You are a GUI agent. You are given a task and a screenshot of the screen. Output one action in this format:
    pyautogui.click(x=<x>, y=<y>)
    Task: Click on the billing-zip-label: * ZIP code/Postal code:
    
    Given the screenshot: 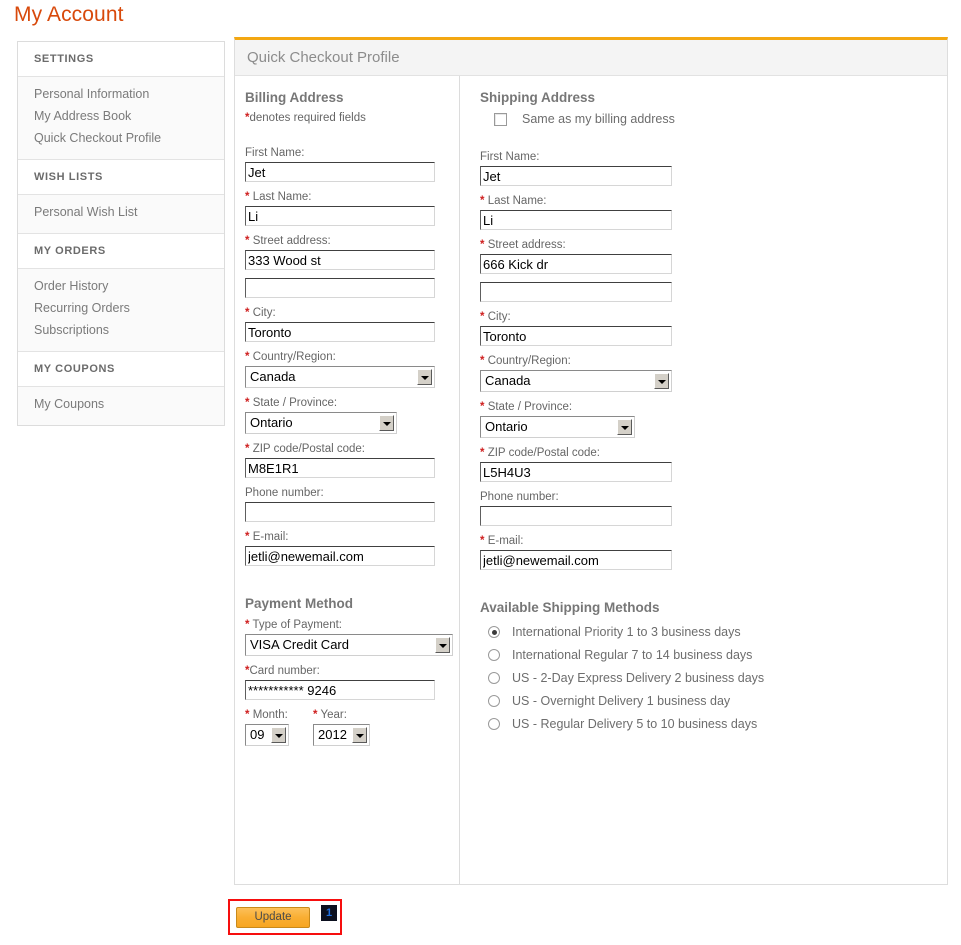 What is the action you would take?
    pyautogui.click(x=352, y=449)
    